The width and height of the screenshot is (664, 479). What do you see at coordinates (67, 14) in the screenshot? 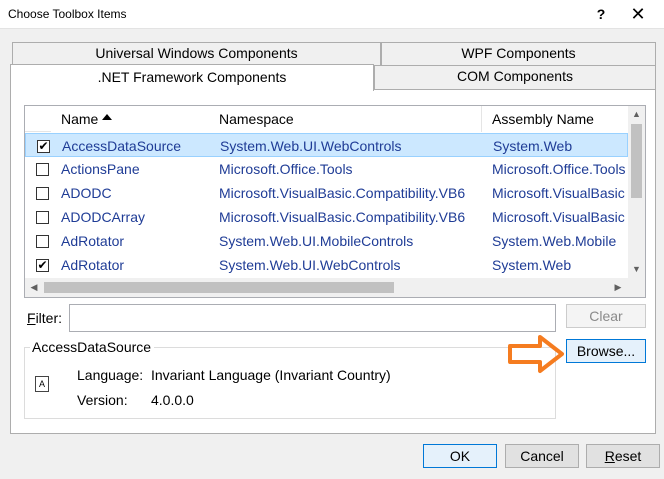
I see `window-title: Choose Toolbox Items` at bounding box center [67, 14].